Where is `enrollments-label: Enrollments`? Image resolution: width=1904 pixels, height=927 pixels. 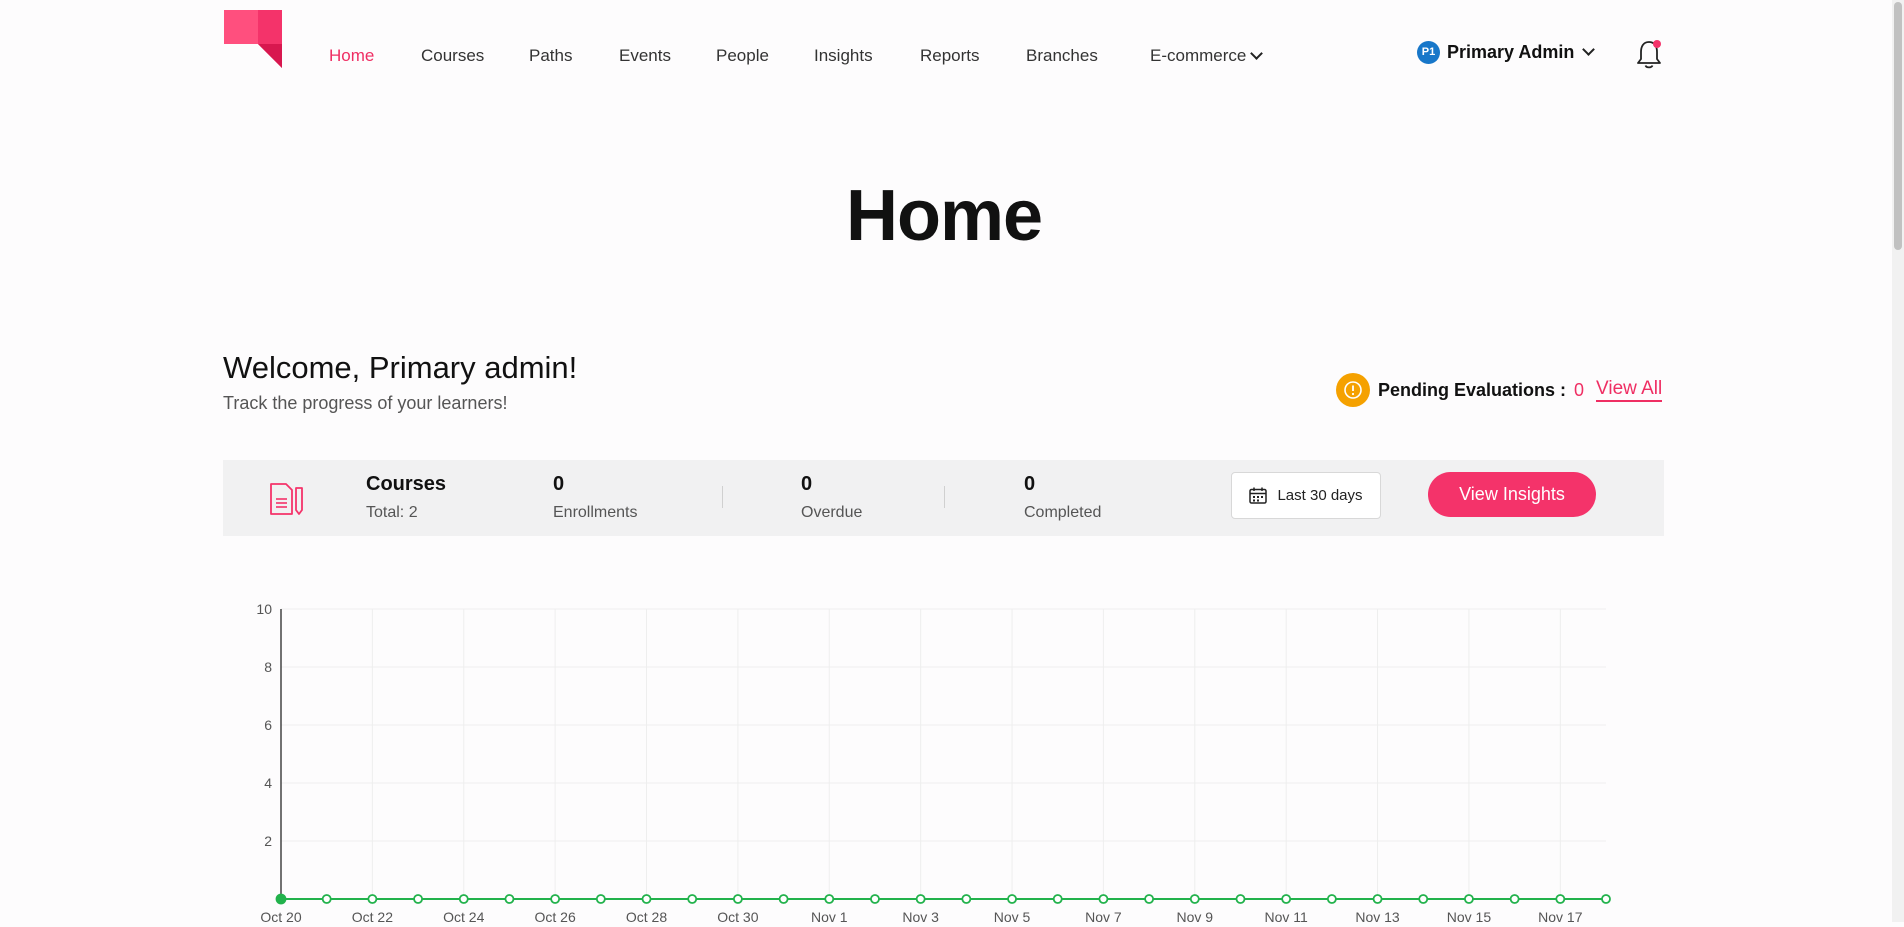 enrollments-label: Enrollments is located at coordinates (595, 512).